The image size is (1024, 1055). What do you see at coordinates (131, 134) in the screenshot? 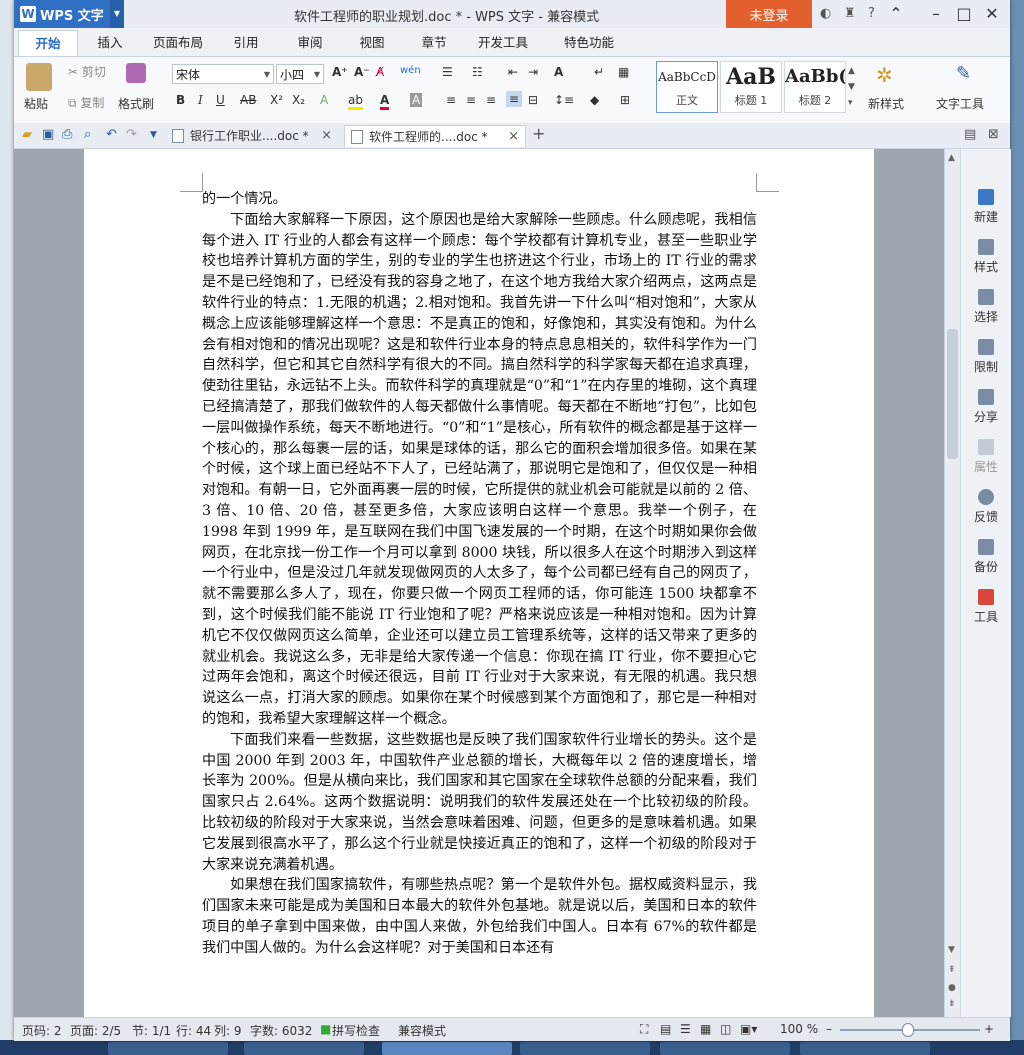
I see `redo-icon: ↷` at bounding box center [131, 134].